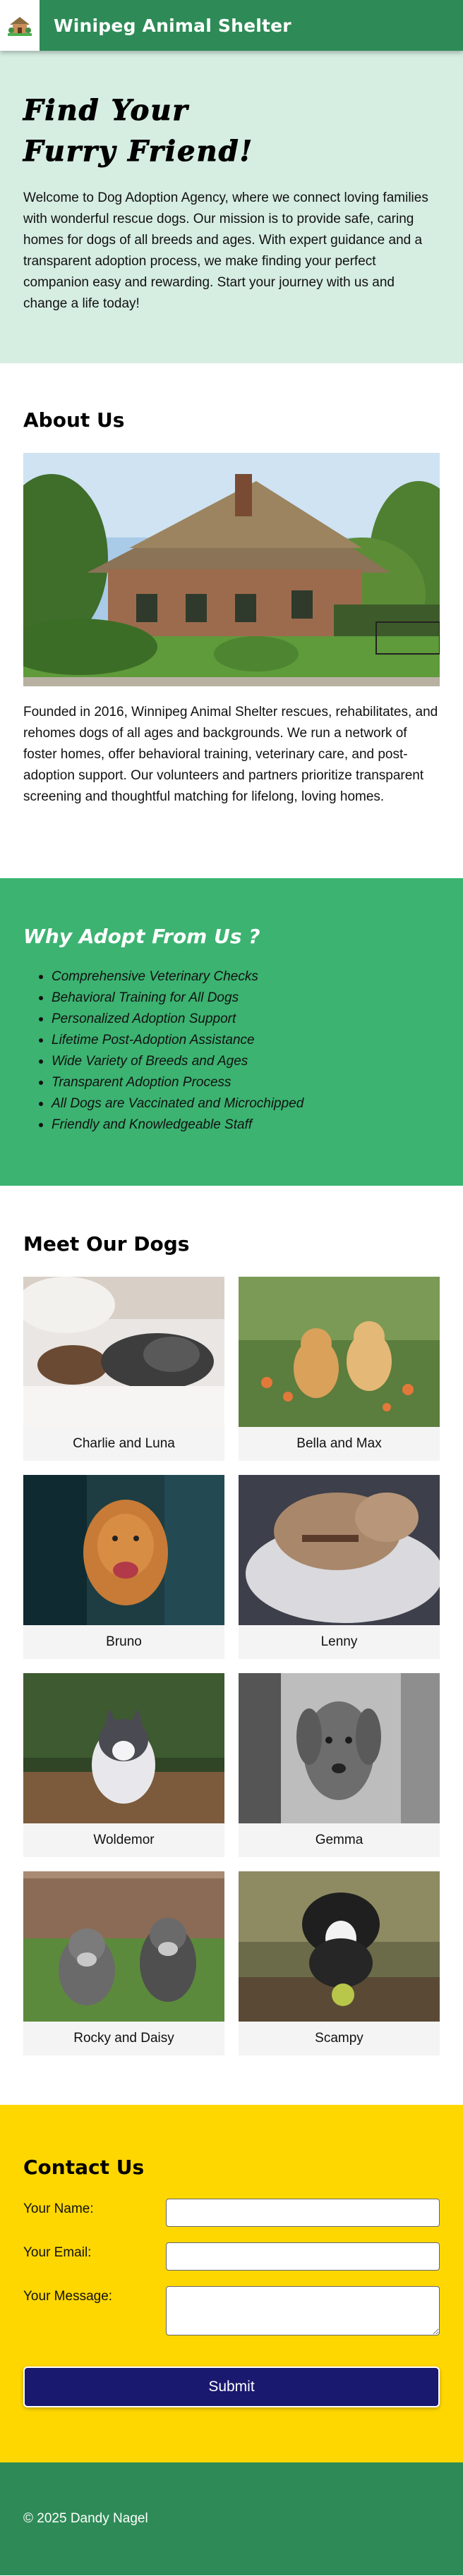 Image resolution: width=463 pixels, height=2576 pixels. Describe the element at coordinates (58, 2208) in the screenshot. I see `name-label: Your Name:` at that location.